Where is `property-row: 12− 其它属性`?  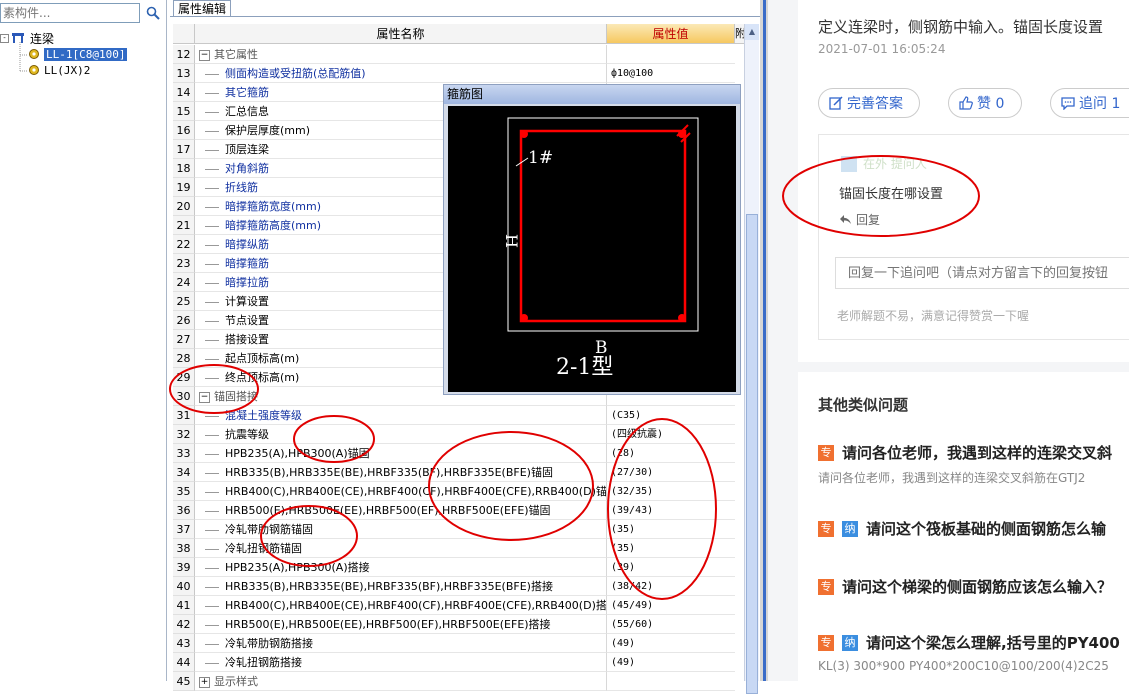 property-row: 12− 其它属性 is located at coordinates (454, 54).